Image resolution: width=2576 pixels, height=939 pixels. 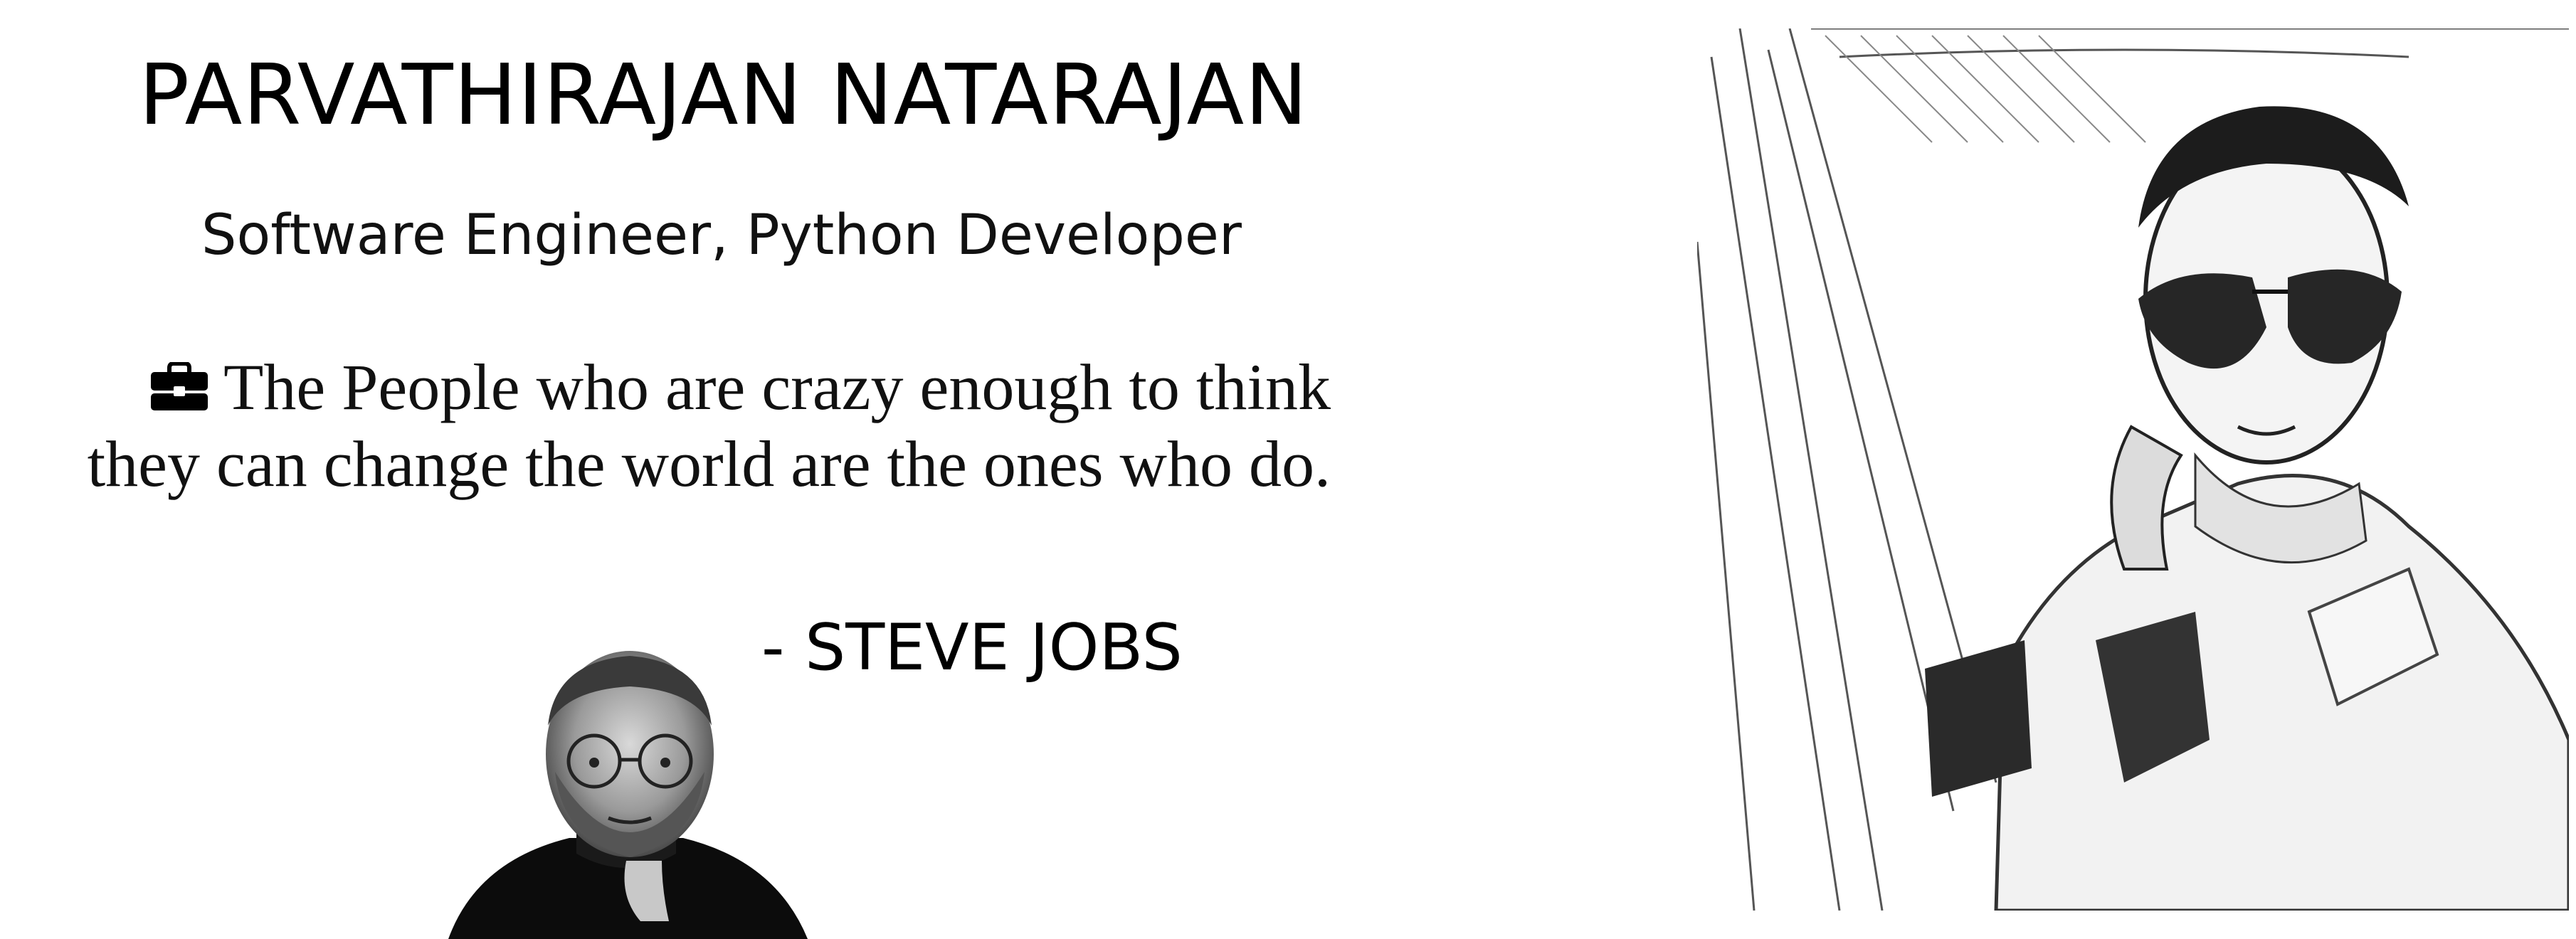 I want to click on quote-author: - STEVE JOBS, so click(x=972, y=647).